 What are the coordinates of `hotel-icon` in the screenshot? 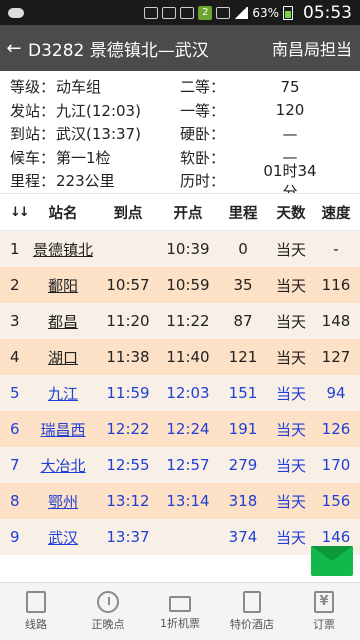 It's located at (252, 602).